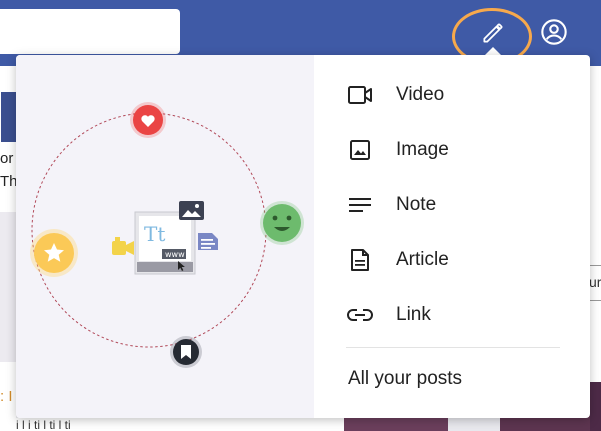 Image resolution: width=601 pixels, height=431 pixels. What do you see at coordinates (453, 94) in the screenshot?
I see `menu-item-video: Video` at bounding box center [453, 94].